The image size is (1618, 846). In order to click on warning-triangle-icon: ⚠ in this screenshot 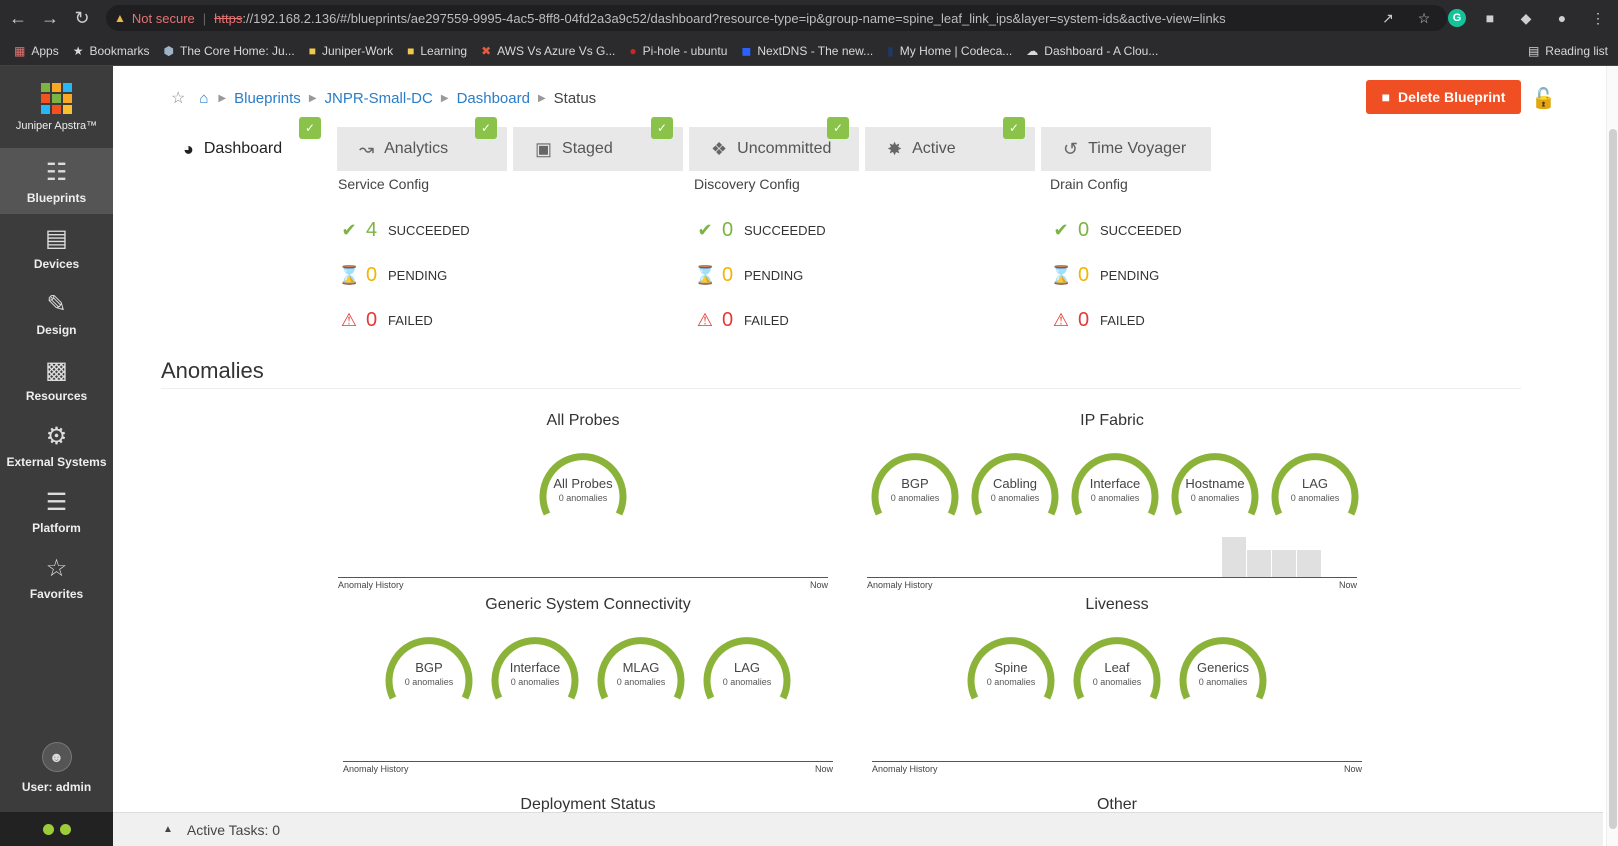, I will do `click(1061, 320)`.